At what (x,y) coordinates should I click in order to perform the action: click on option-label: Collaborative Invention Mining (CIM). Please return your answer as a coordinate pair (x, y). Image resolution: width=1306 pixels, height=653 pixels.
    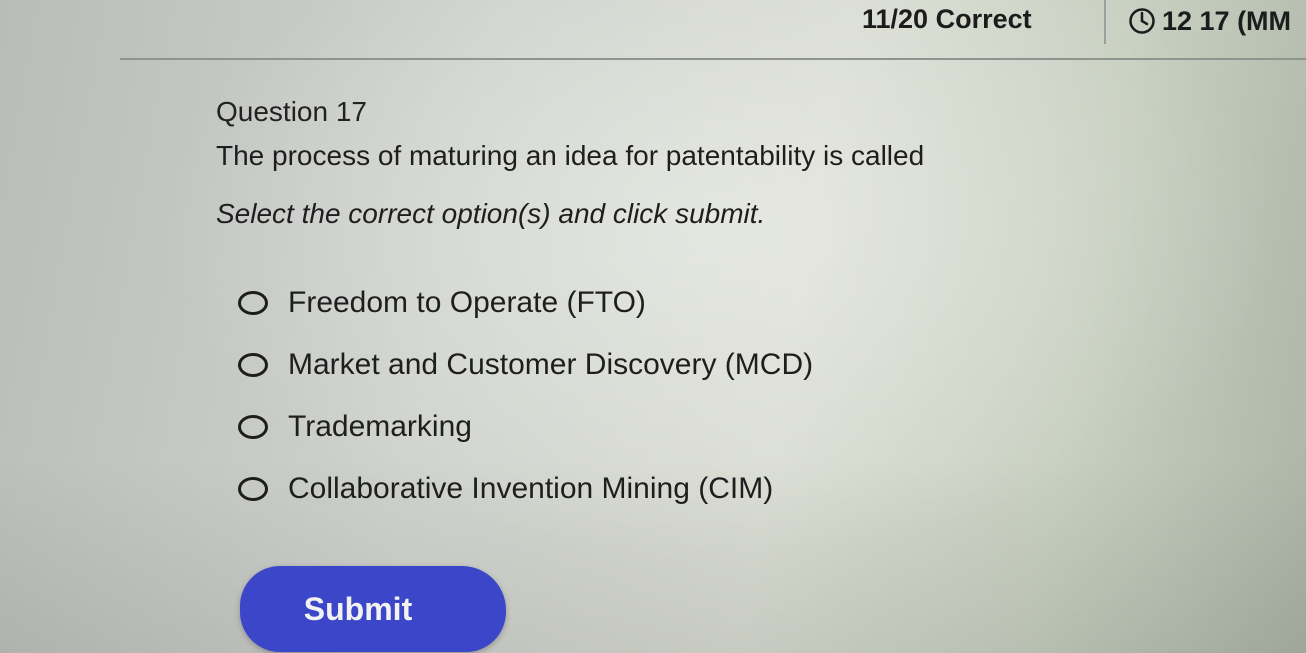
    Looking at the image, I should click on (531, 488).